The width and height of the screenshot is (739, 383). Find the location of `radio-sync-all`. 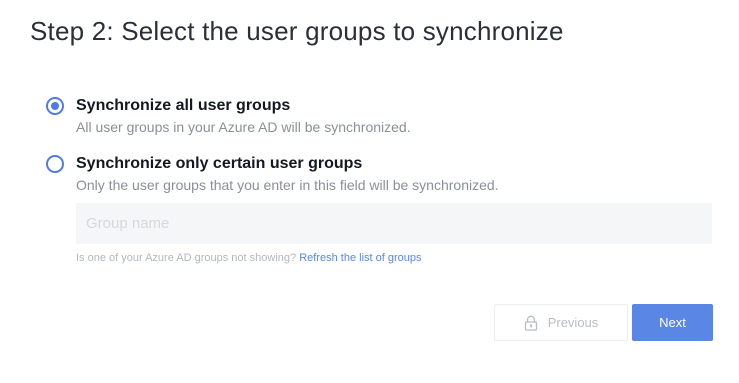

radio-sync-all is located at coordinates (55, 106).